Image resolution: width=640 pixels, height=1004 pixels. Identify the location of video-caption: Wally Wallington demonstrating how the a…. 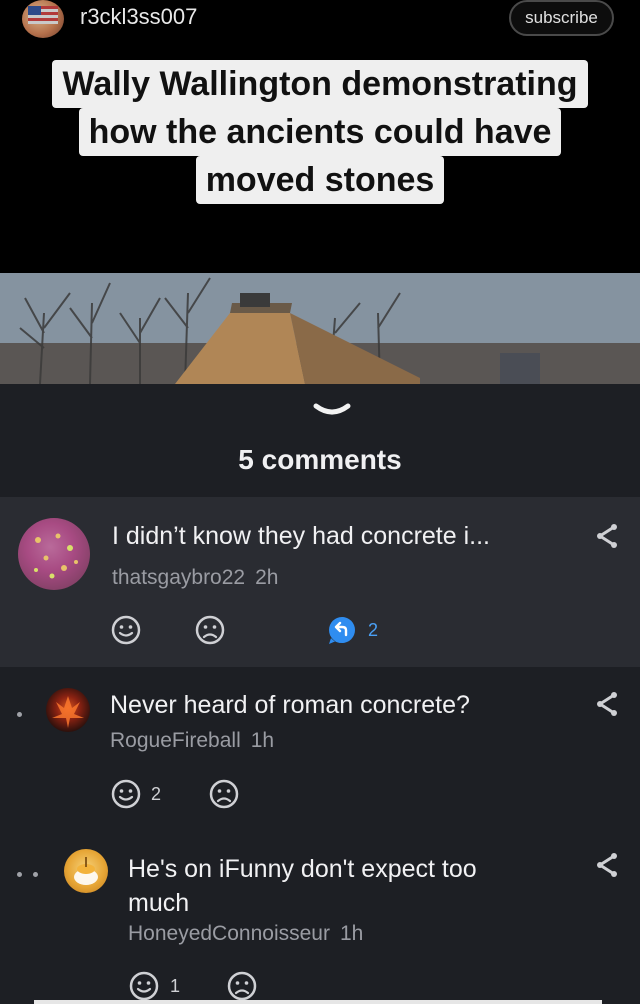
(320, 132).